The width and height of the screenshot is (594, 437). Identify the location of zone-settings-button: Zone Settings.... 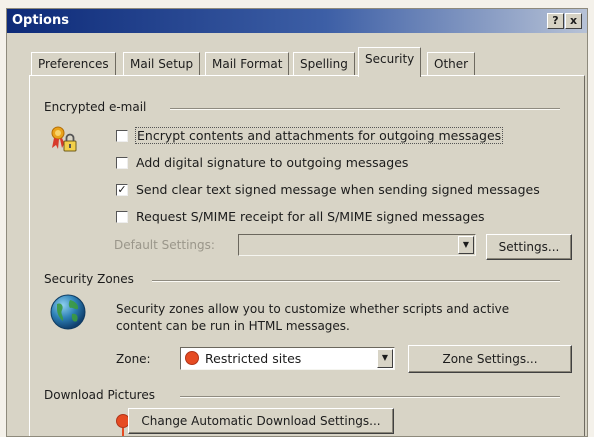
(490, 359).